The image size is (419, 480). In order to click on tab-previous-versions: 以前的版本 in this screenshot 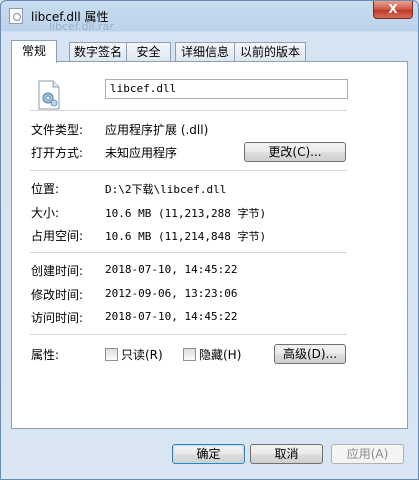, I will do `click(270, 51)`.